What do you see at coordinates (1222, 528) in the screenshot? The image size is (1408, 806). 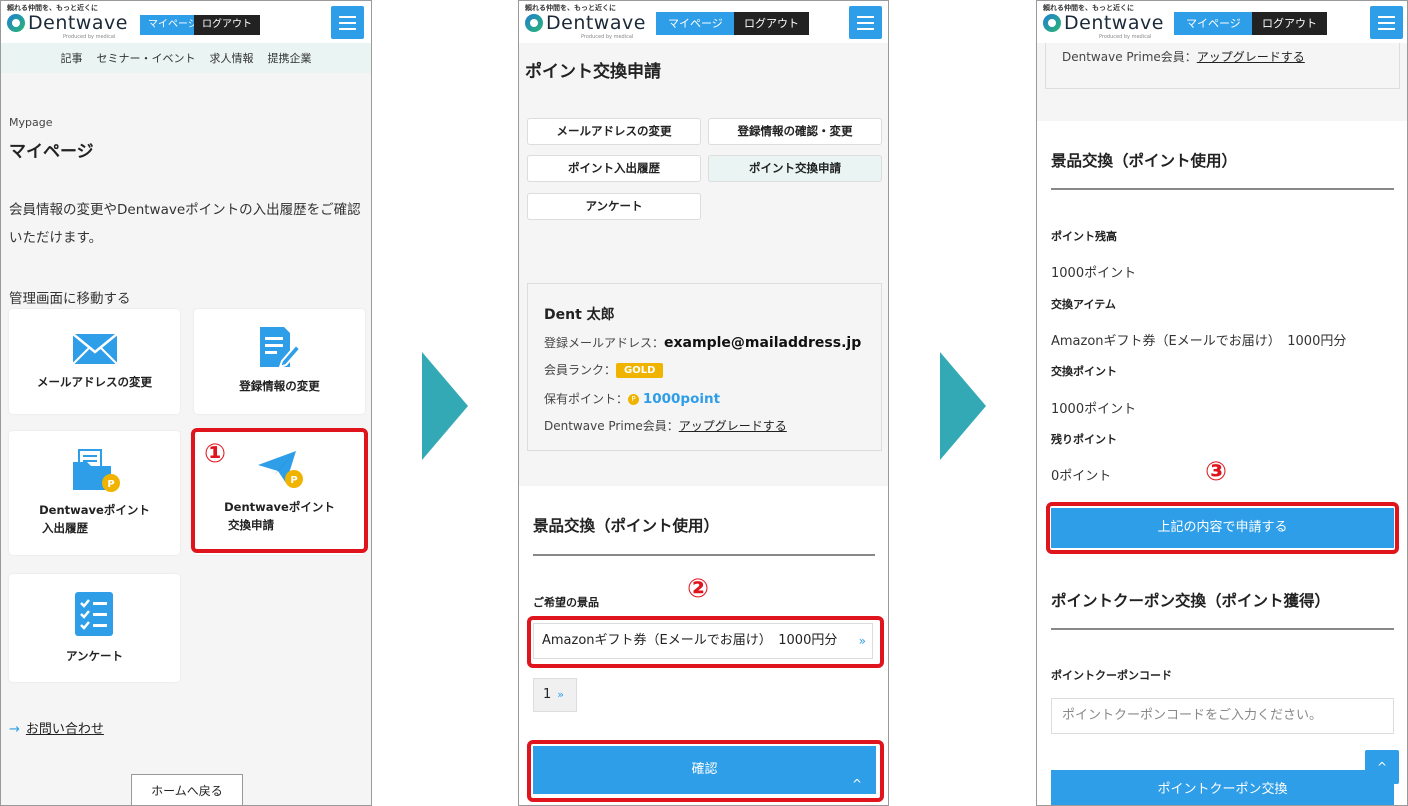 I see `highlight-step3` at bounding box center [1222, 528].